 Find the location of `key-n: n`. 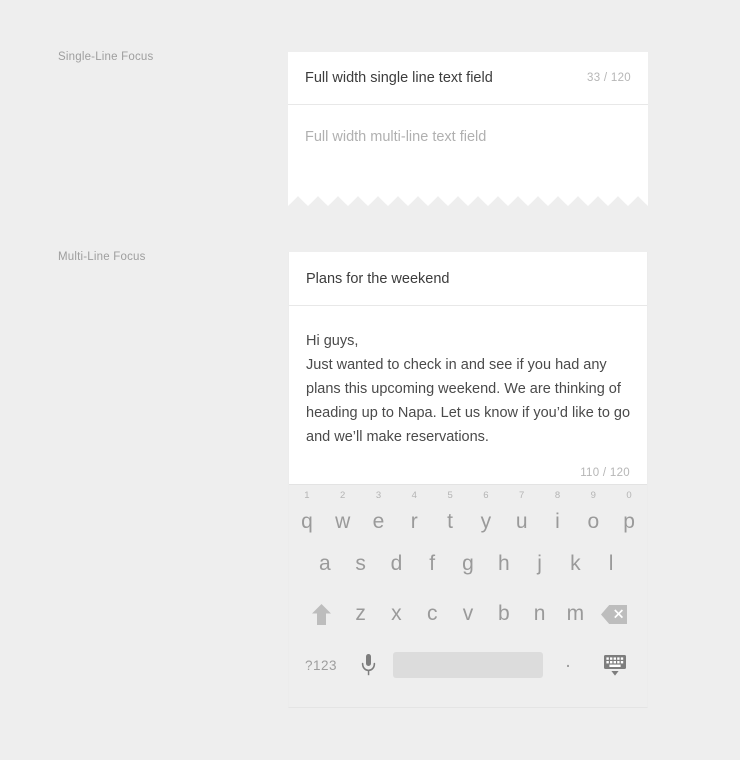

key-n: n is located at coordinates (540, 614).